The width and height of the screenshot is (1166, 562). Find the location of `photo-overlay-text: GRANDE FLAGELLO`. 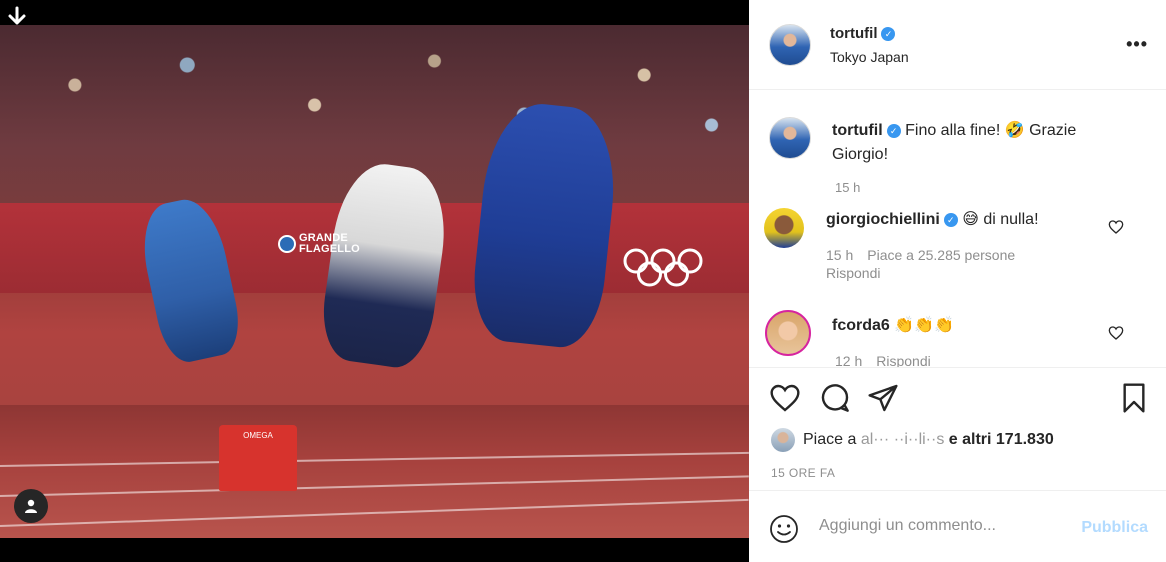

photo-overlay-text: GRANDE FLAGELLO is located at coordinates (319, 244).